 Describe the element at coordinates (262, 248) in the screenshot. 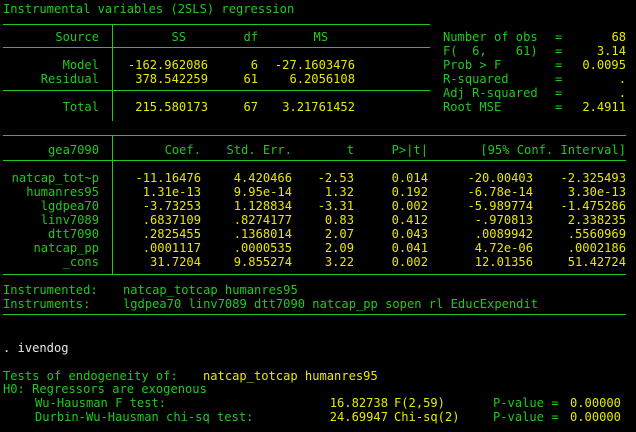

I see `coef-row-stderr: .0000535` at that location.